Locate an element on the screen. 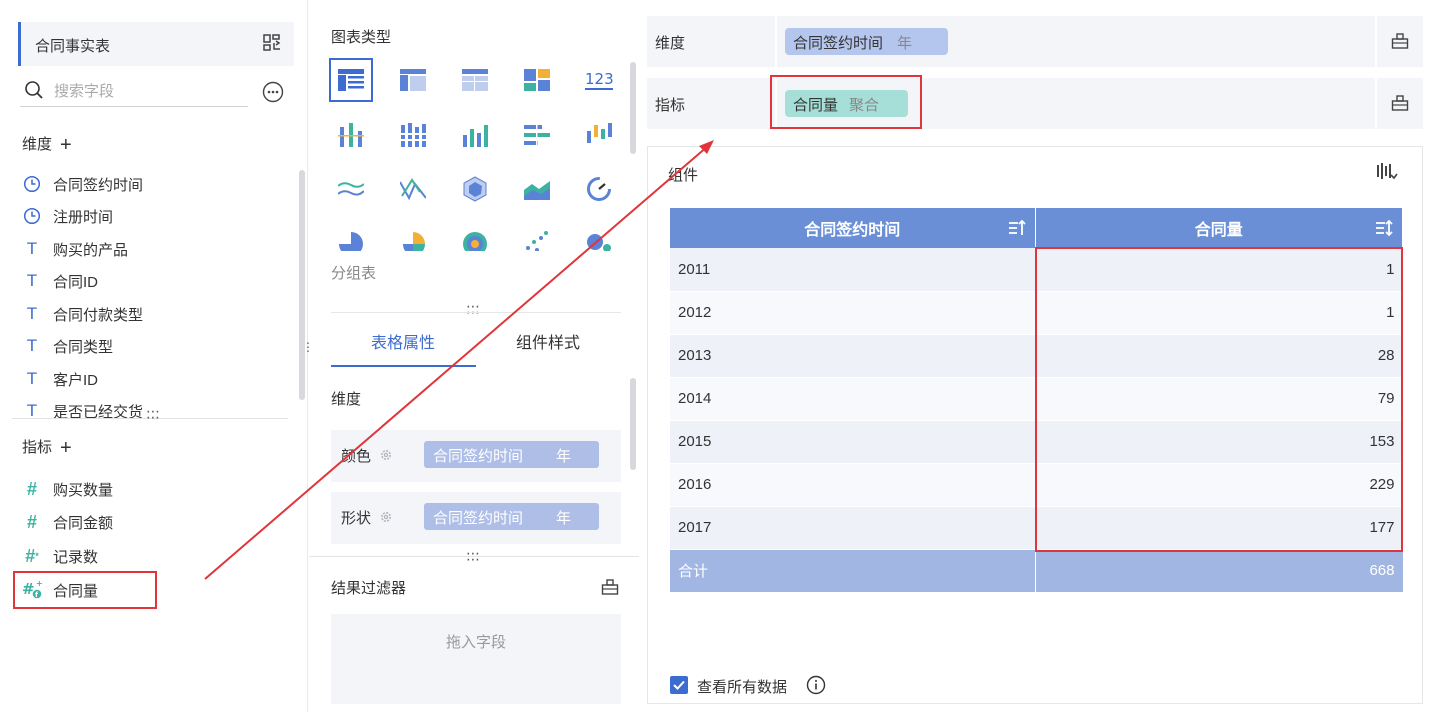  field-label: 注册时间 is located at coordinates (83, 217).